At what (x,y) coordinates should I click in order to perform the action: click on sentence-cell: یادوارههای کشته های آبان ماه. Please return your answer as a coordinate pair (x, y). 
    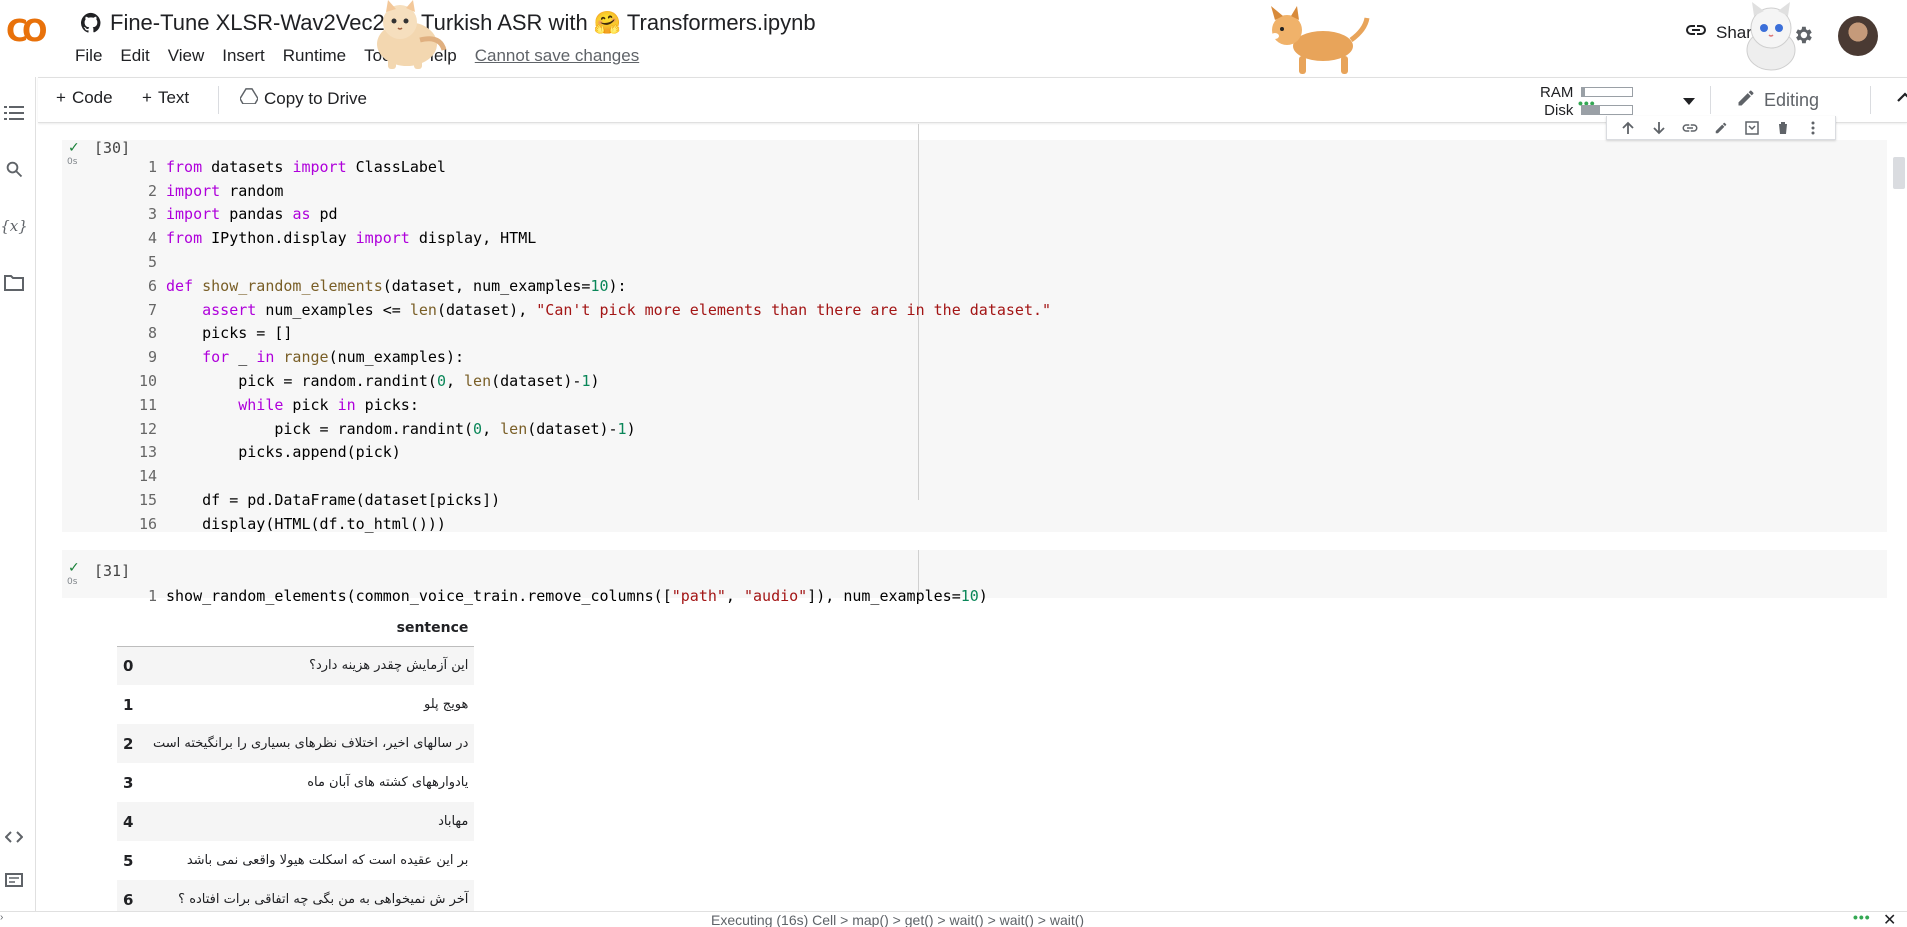
    Looking at the image, I should click on (388, 782).